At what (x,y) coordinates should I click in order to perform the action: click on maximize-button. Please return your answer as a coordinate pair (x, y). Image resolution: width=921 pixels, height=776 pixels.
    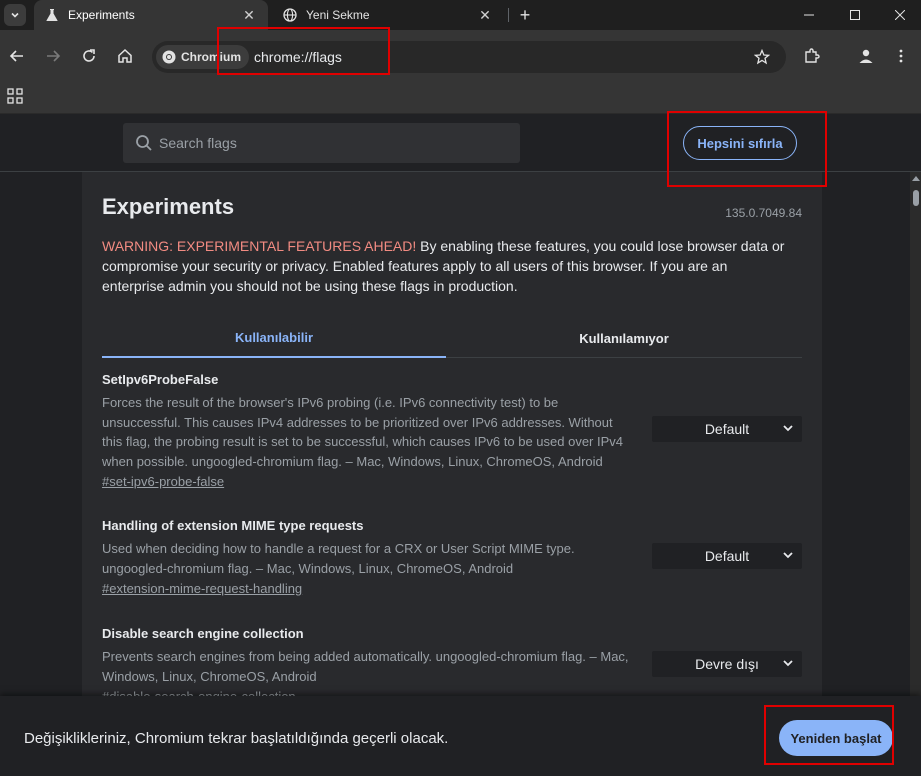
    Looking at the image, I should click on (855, 15).